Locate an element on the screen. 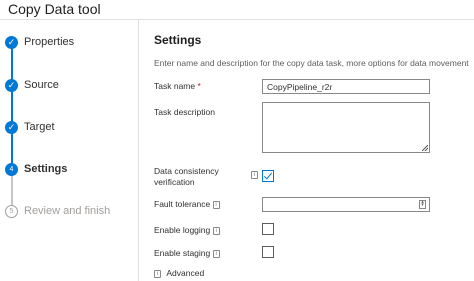 The height and width of the screenshot is (281, 474). step-review-and-finish: 5 Review and finish is located at coordinates (57, 211).